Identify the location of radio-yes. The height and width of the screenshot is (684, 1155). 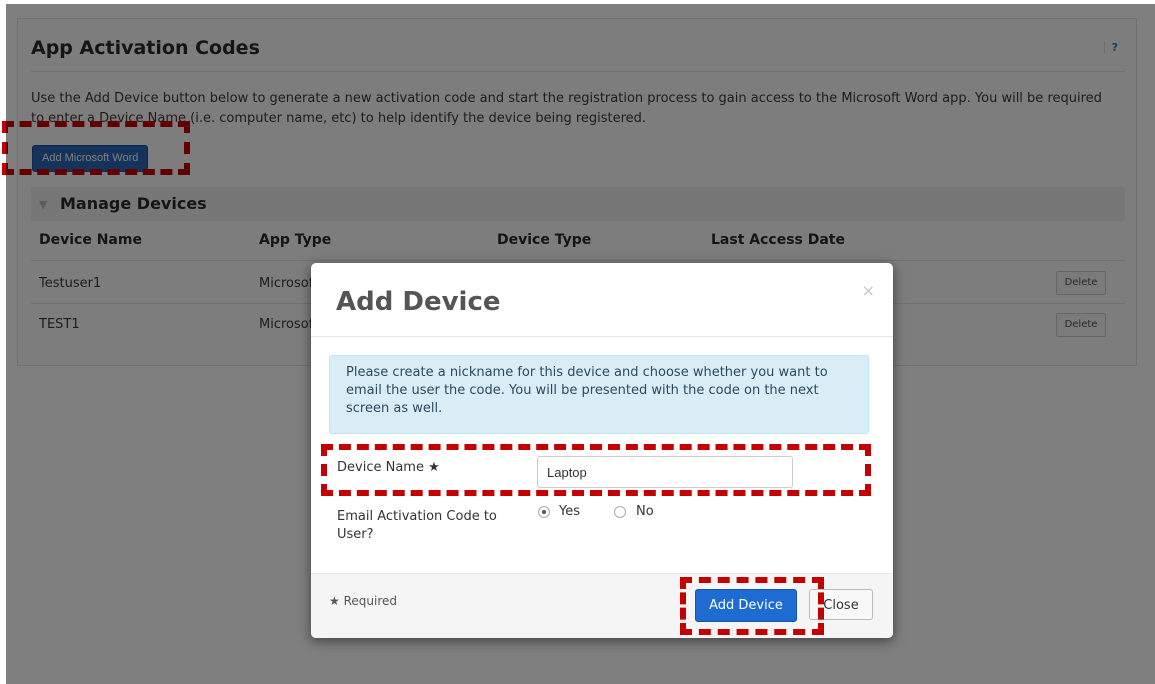
(544, 512).